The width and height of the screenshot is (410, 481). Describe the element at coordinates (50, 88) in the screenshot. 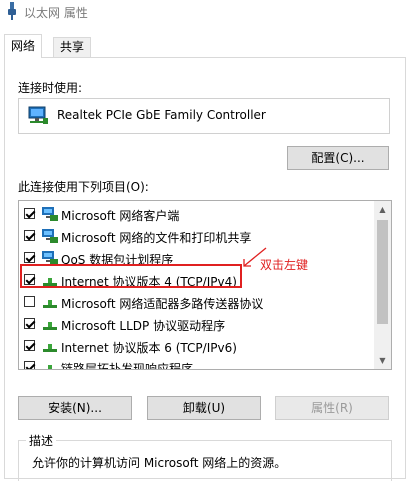

I see `connect-using-label: 连接时使用:` at that location.